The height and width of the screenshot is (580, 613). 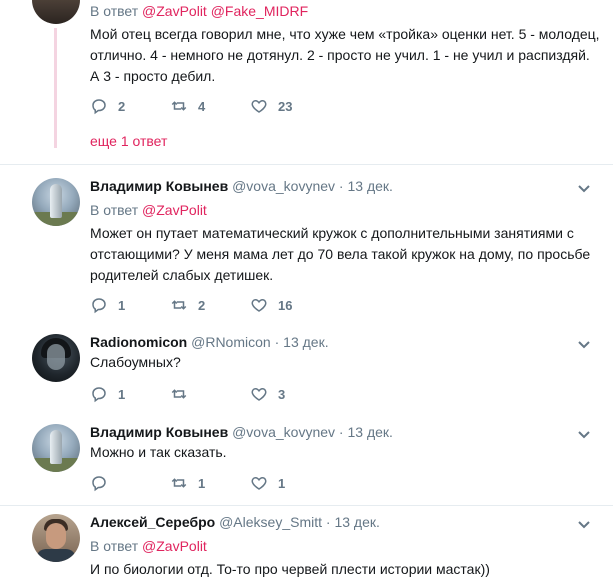 I want to click on tweet-header: Radionomicon @RNomicon · 13 дек., so click(x=209, y=342).